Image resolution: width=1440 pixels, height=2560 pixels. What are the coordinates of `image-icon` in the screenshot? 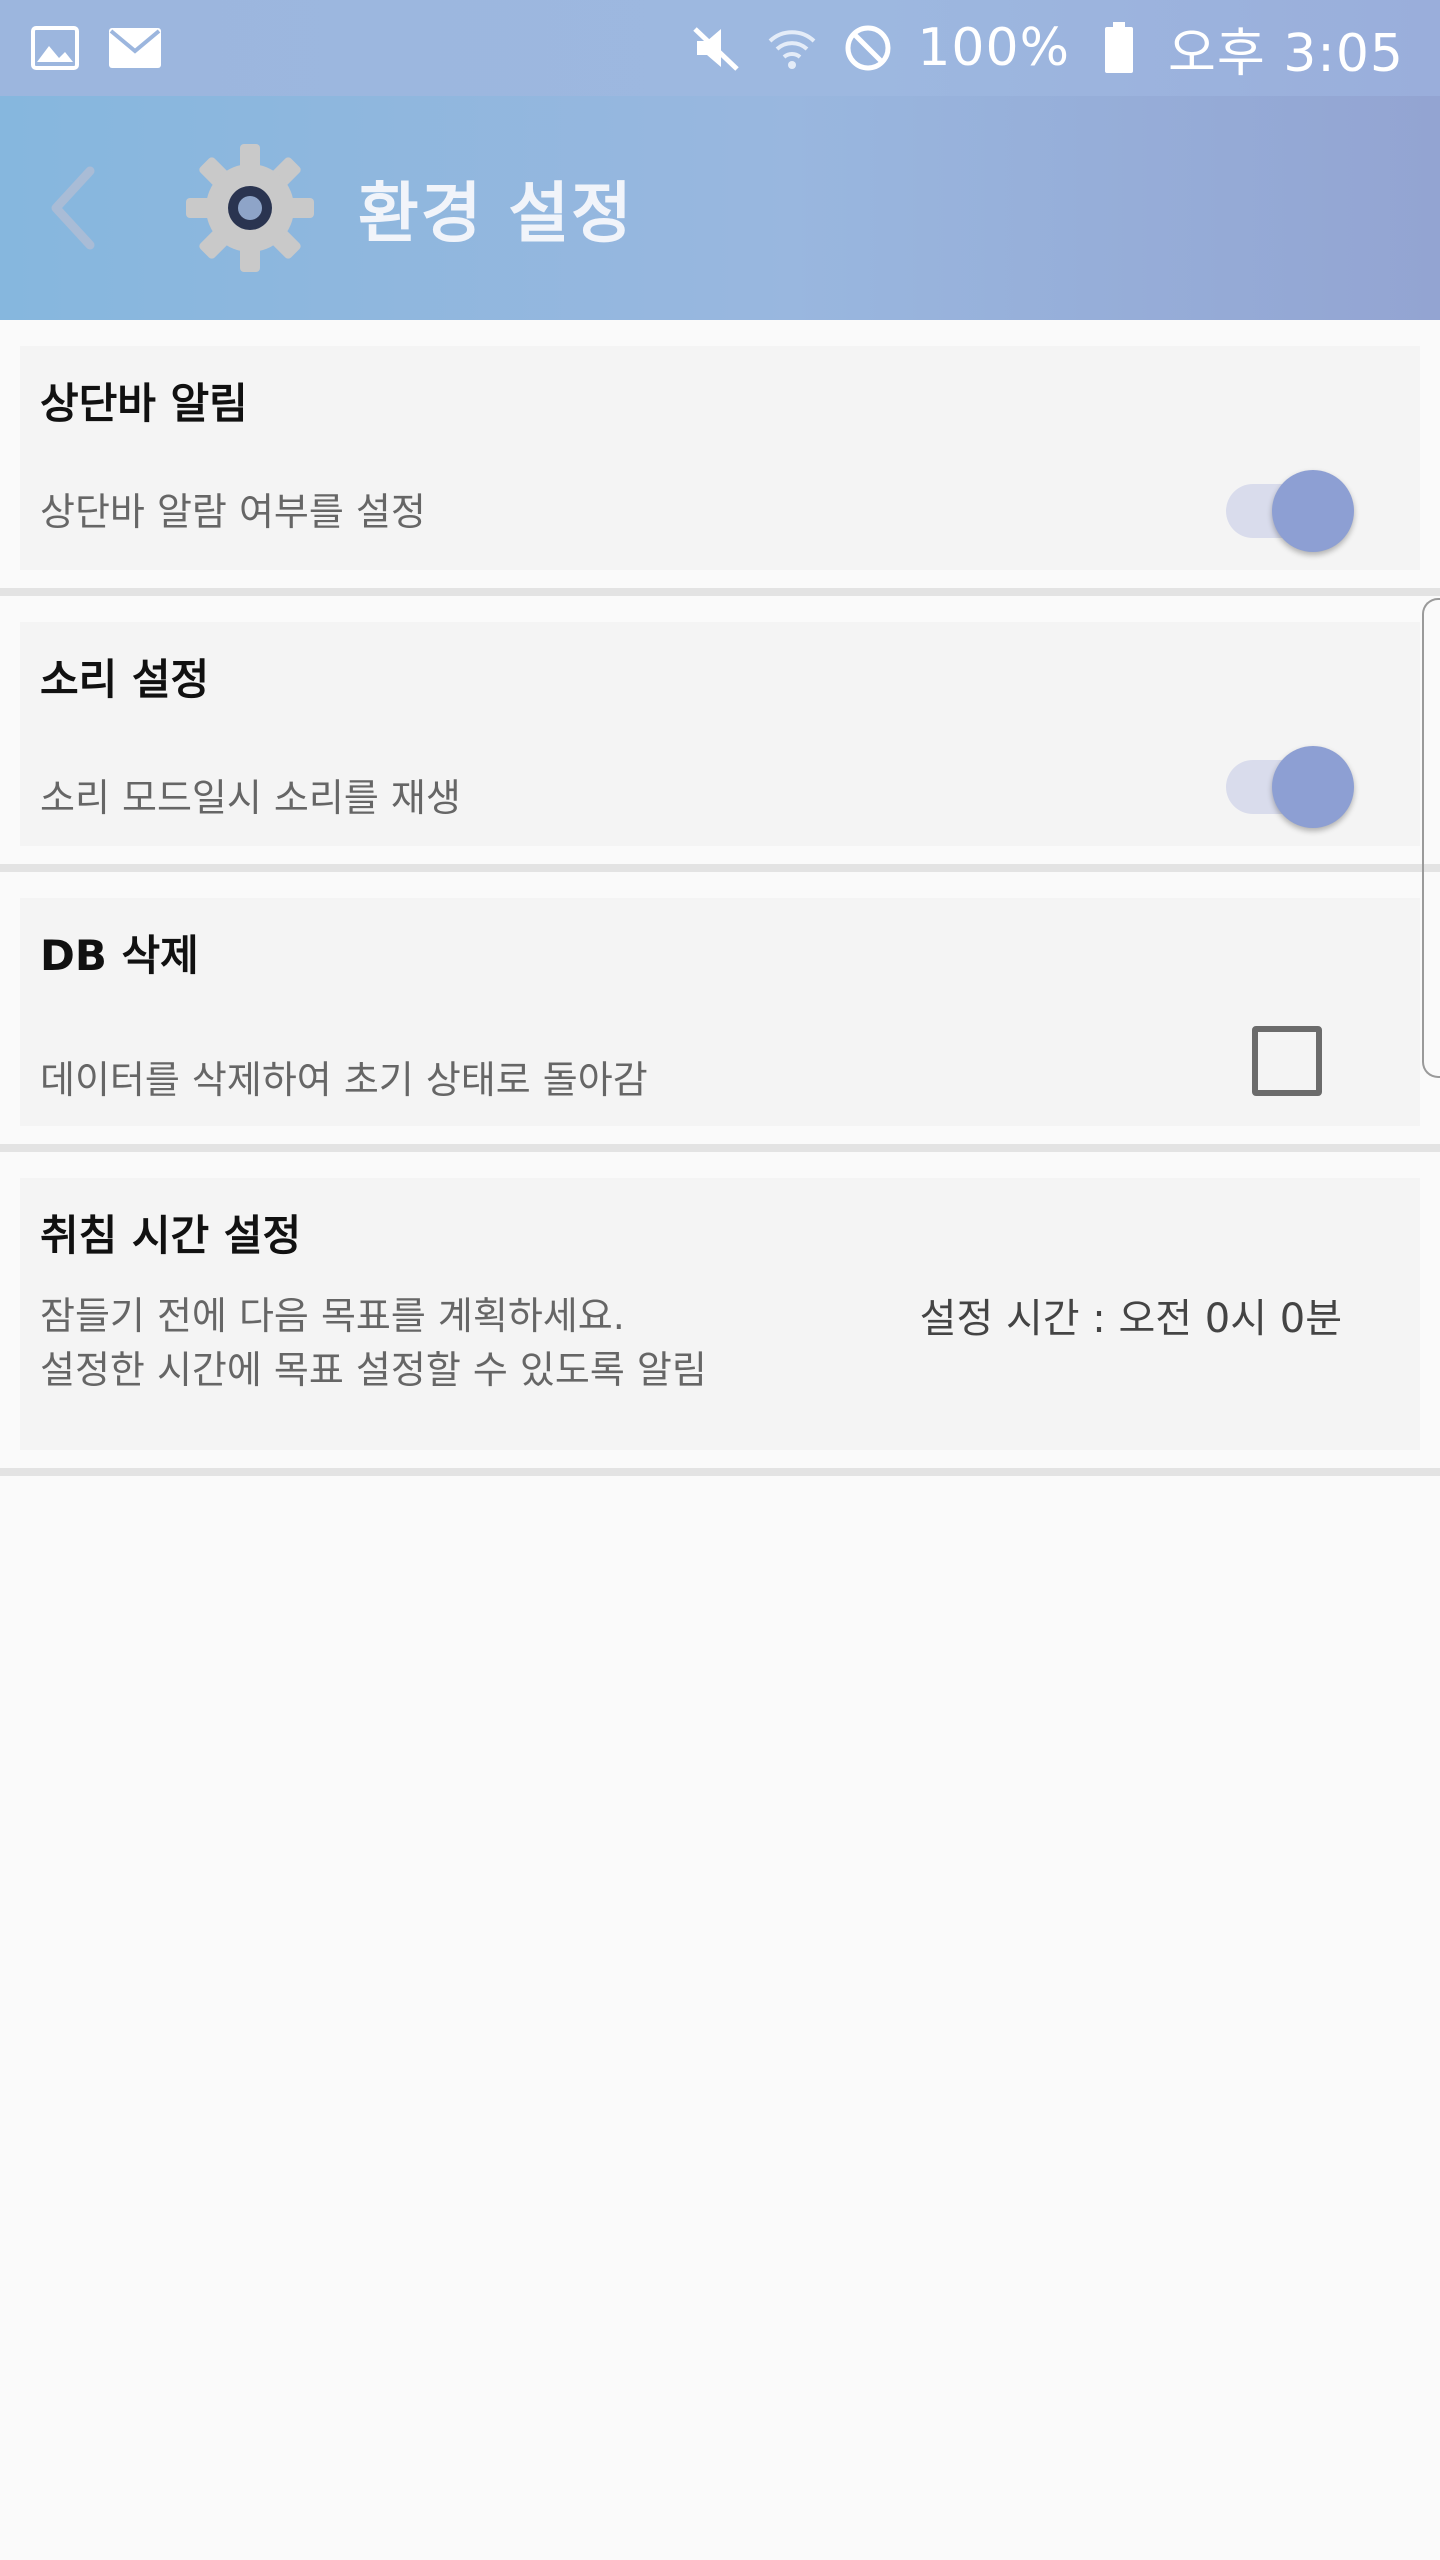 It's located at (55, 48).